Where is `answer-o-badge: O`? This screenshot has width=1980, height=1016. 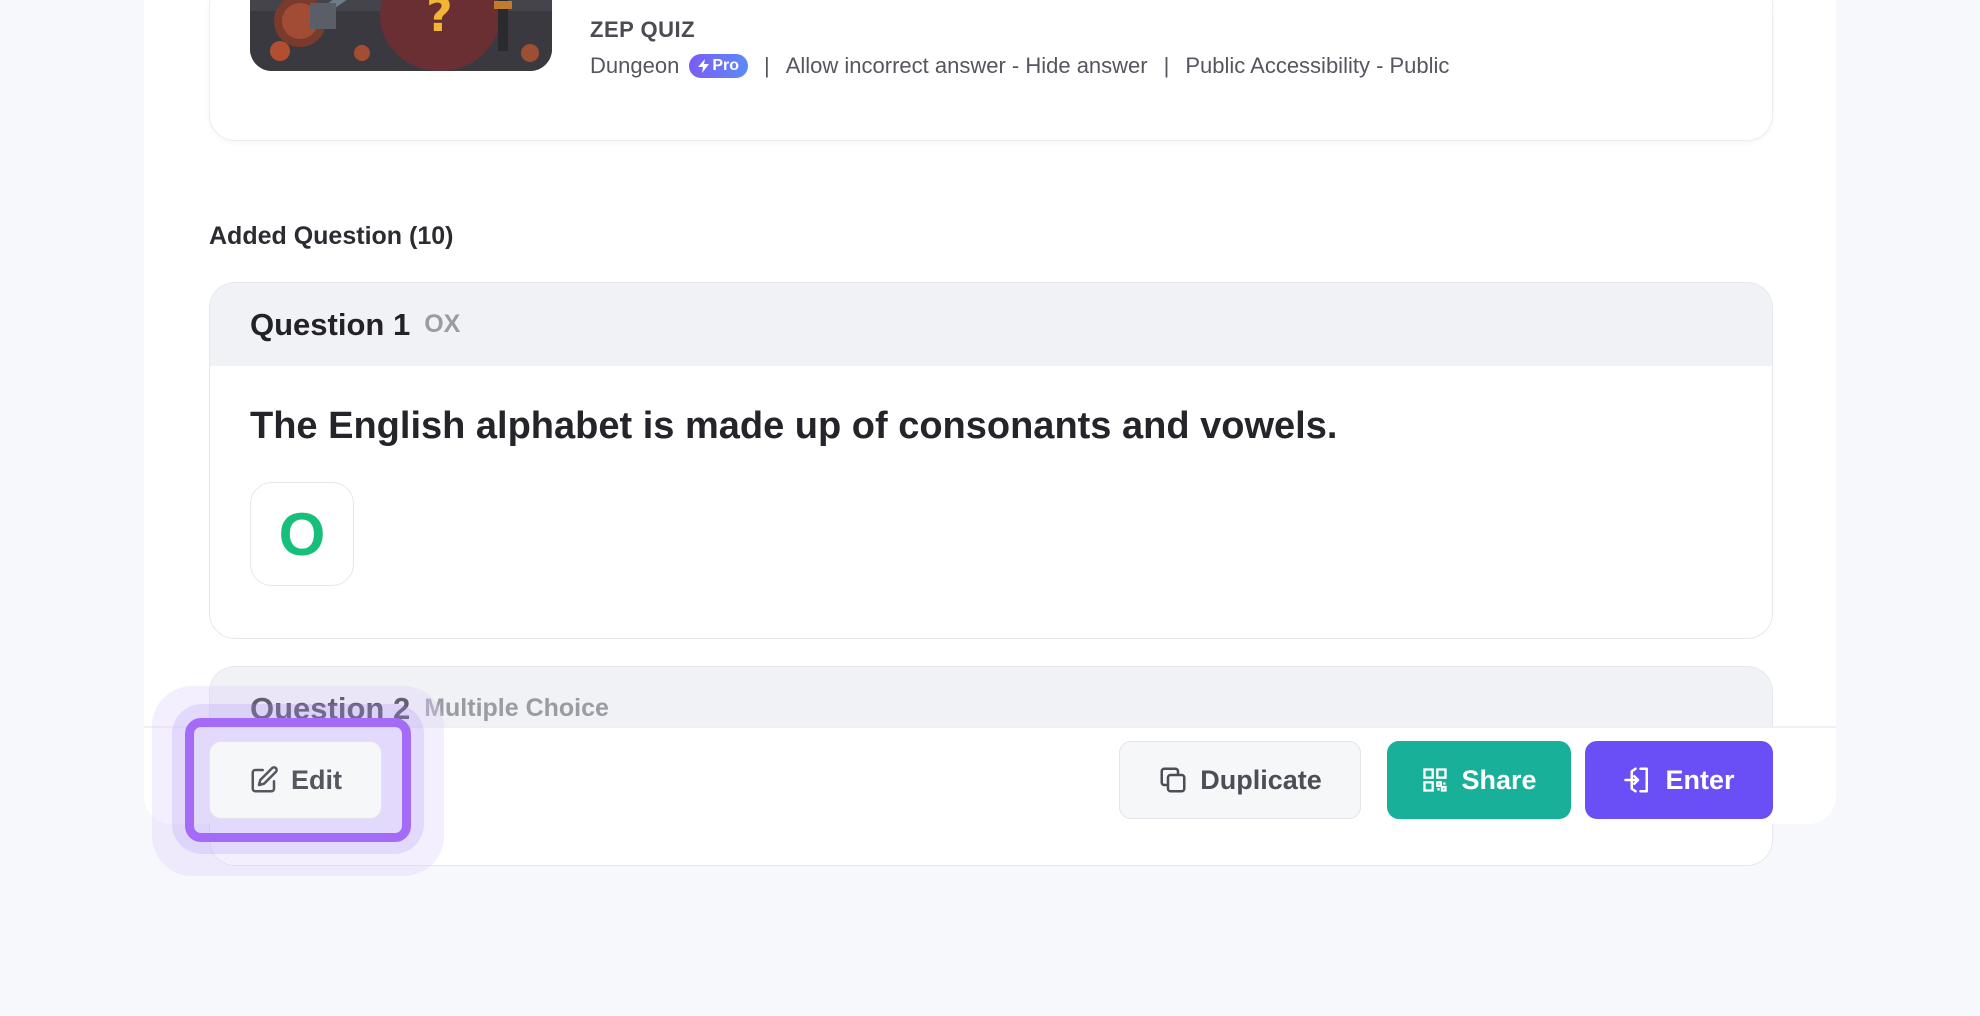
answer-o-badge: O is located at coordinates (302, 534).